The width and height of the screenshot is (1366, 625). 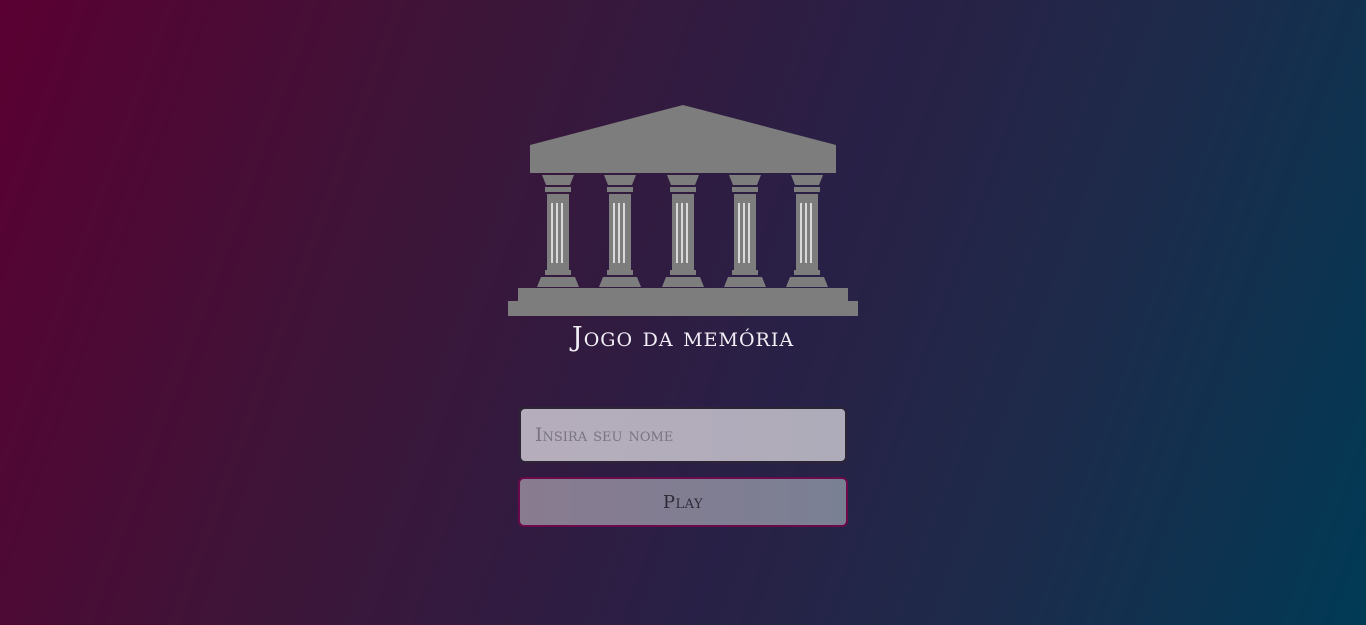 What do you see at coordinates (683, 337) in the screenshot?
I see `page-title: Jogo da memória` at bounding box center [683, 337].